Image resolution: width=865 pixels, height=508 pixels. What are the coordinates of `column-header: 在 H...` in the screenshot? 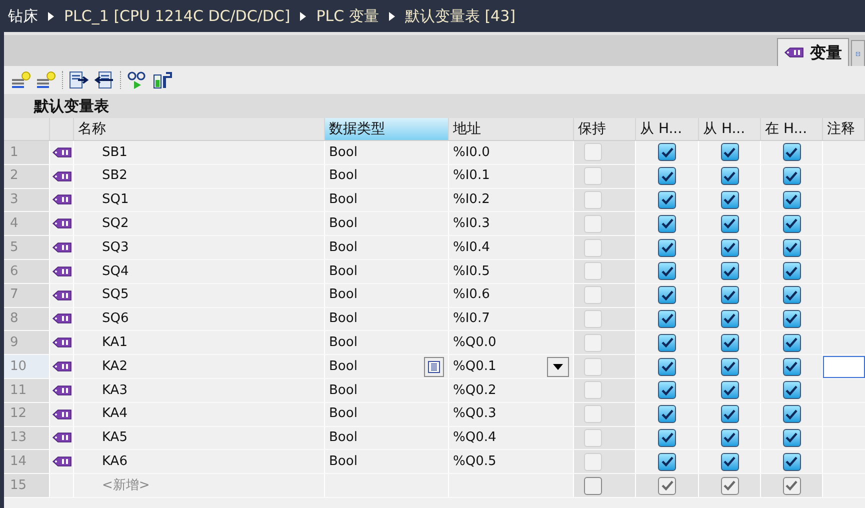 It's located at (792, 129).